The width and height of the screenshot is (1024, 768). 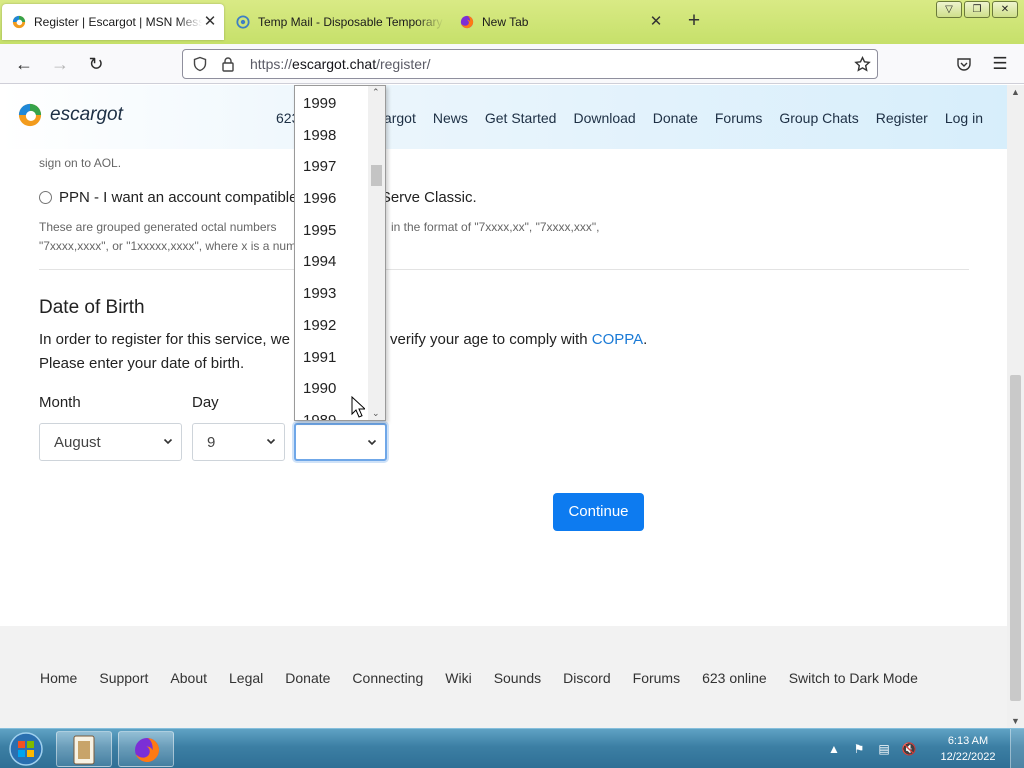 What do you see at coordinates (332, 199) in the screenshot?
I see `year-option: 1996` at bounding box center [332, 199].